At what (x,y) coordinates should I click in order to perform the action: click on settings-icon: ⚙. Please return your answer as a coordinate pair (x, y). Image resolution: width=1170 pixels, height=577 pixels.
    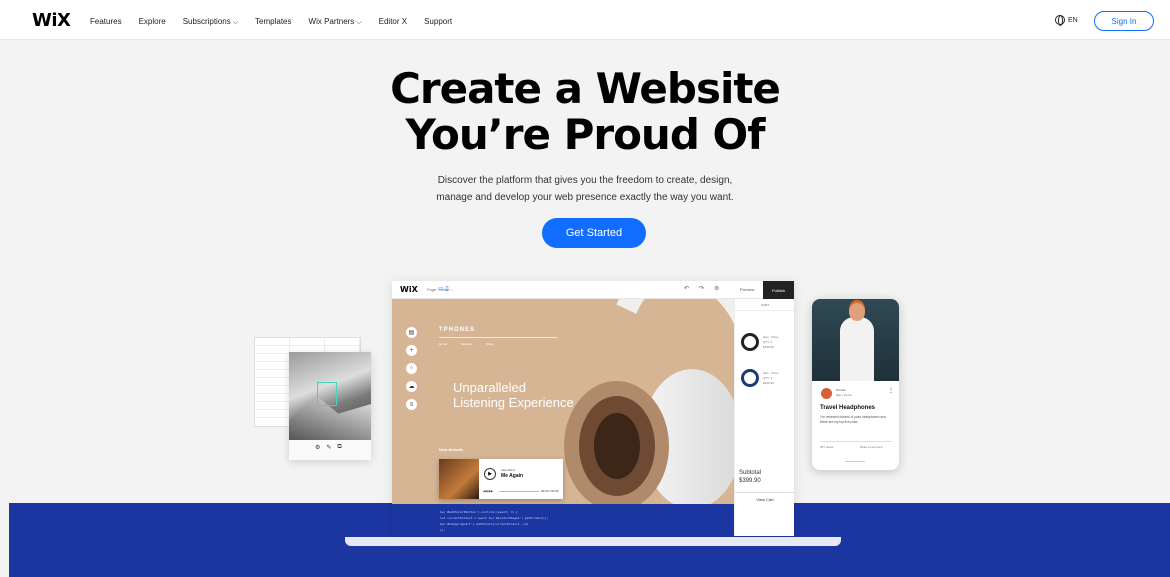
    Looking at the image, I should click on (317, 447).